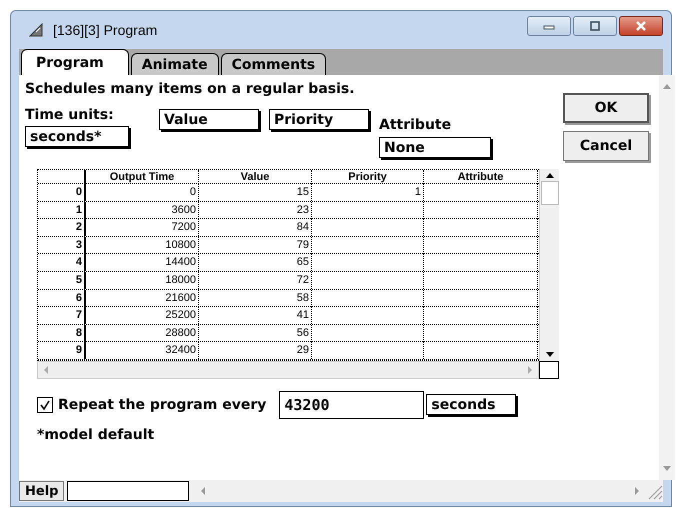  Describe the element at coordinates (481, 177) in the screenshot. I see `column-header: Attribute` at that location.